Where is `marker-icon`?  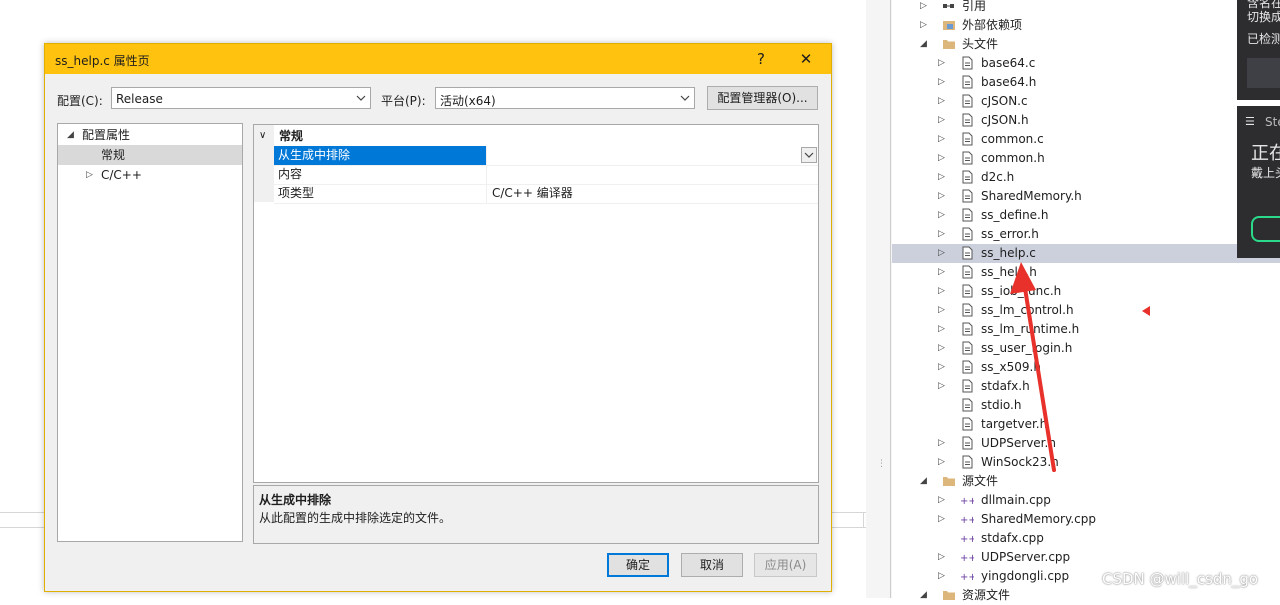
marker-icon is located at coordinates (1146, 311).